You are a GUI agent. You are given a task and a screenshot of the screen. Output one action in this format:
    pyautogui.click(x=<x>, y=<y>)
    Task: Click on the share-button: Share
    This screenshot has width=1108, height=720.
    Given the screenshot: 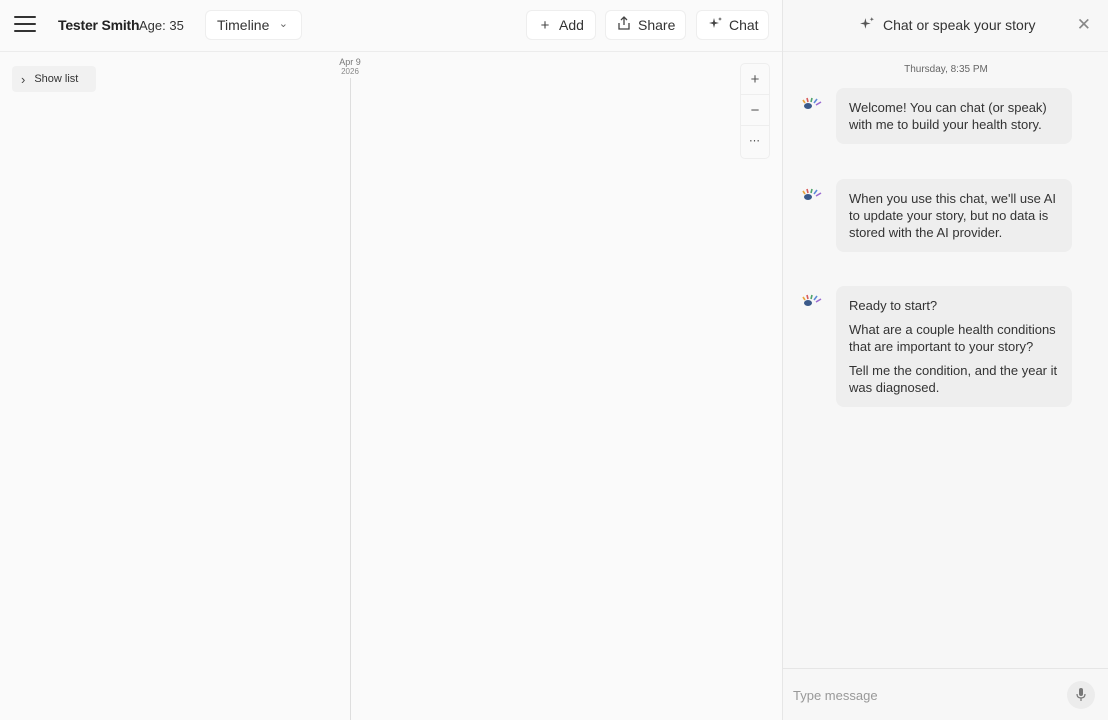 What is the action you would take?
    pyautogui.click(x=645, y=25)
    